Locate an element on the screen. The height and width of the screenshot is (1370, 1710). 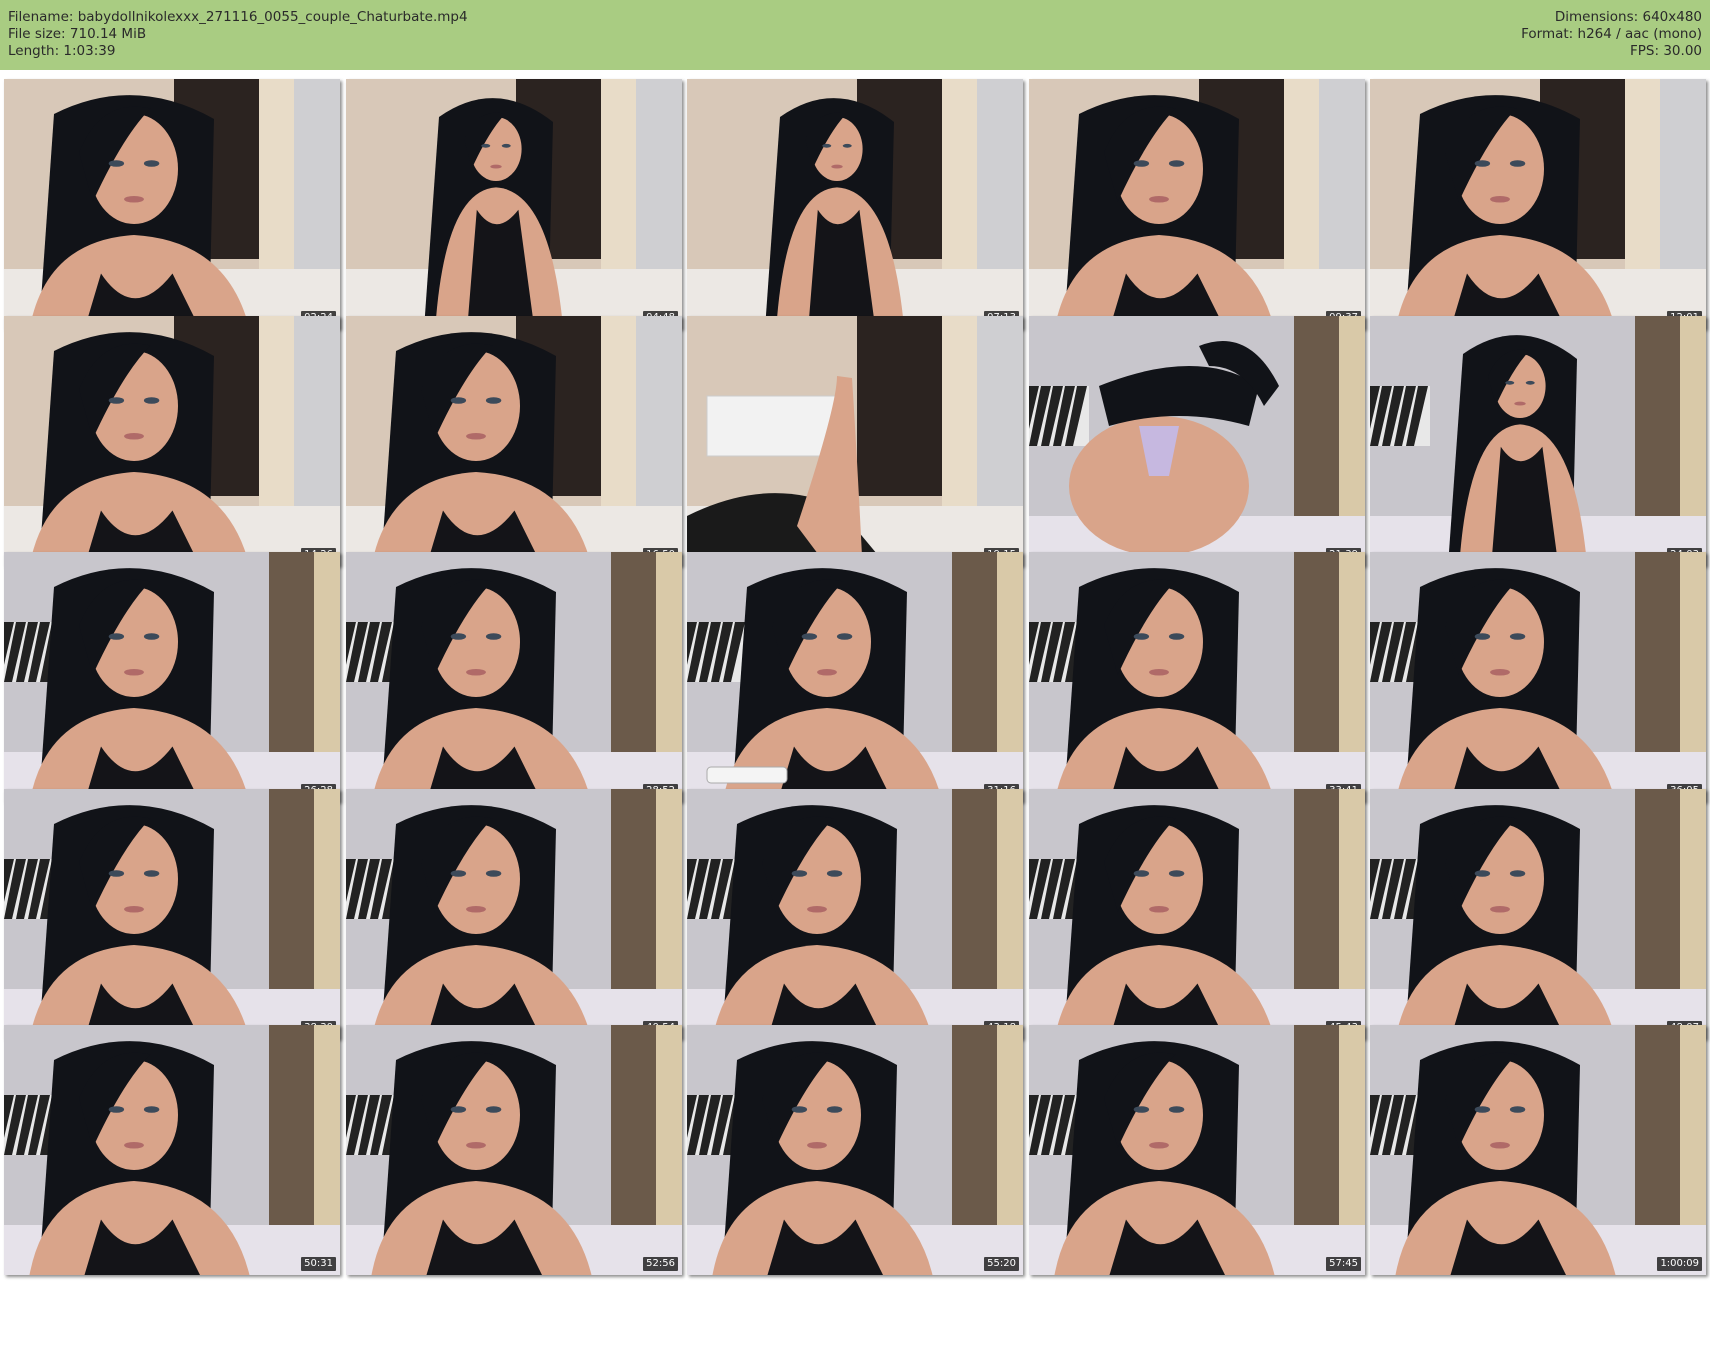
video-thumbnail: 21:39 is located at coordinates (1197, 441).